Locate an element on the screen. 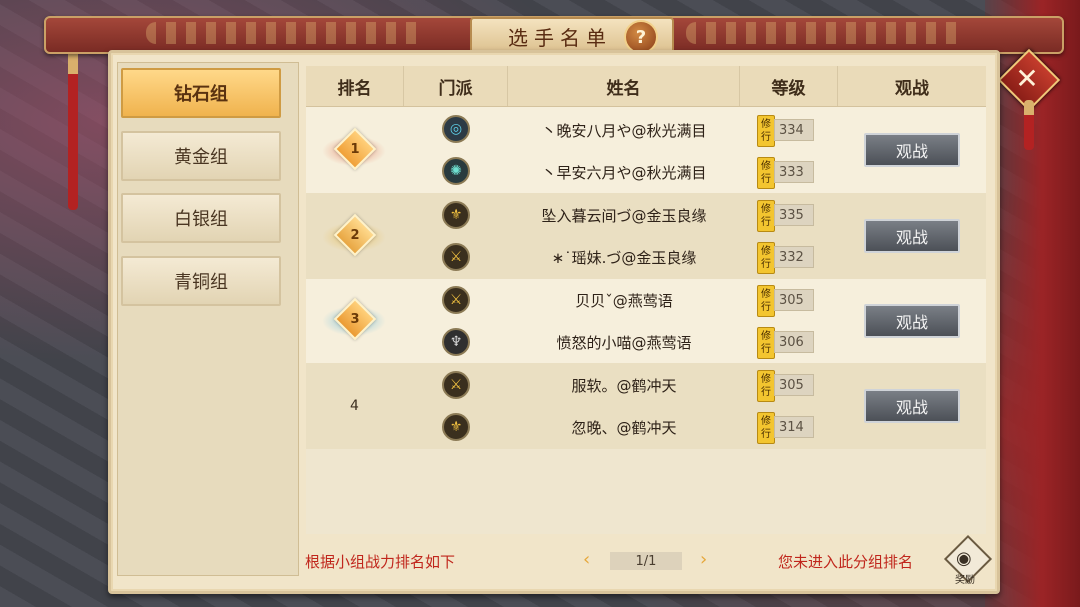 The image size is (1080, 607). swirl-icon: ✺ is located at coordinates (456, 171).